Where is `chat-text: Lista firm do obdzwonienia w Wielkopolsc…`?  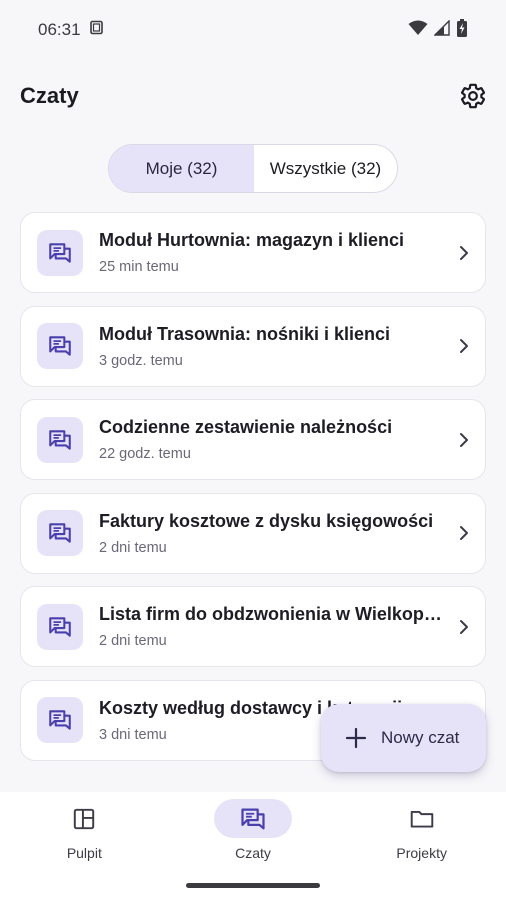 chat-text: Lista firm do obdzwonienia w Wielkopolsc… is located at coordinates (273, 626).